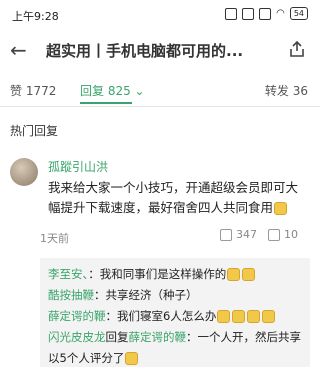 The width and height of the screenshot is (320, 367). What do you see at coordinates (160, 90) in the screenshot?
I see `stats-tabs: 赞 1772 回复 825 ⌄ 转发 36` at bounding box center [160, 90].